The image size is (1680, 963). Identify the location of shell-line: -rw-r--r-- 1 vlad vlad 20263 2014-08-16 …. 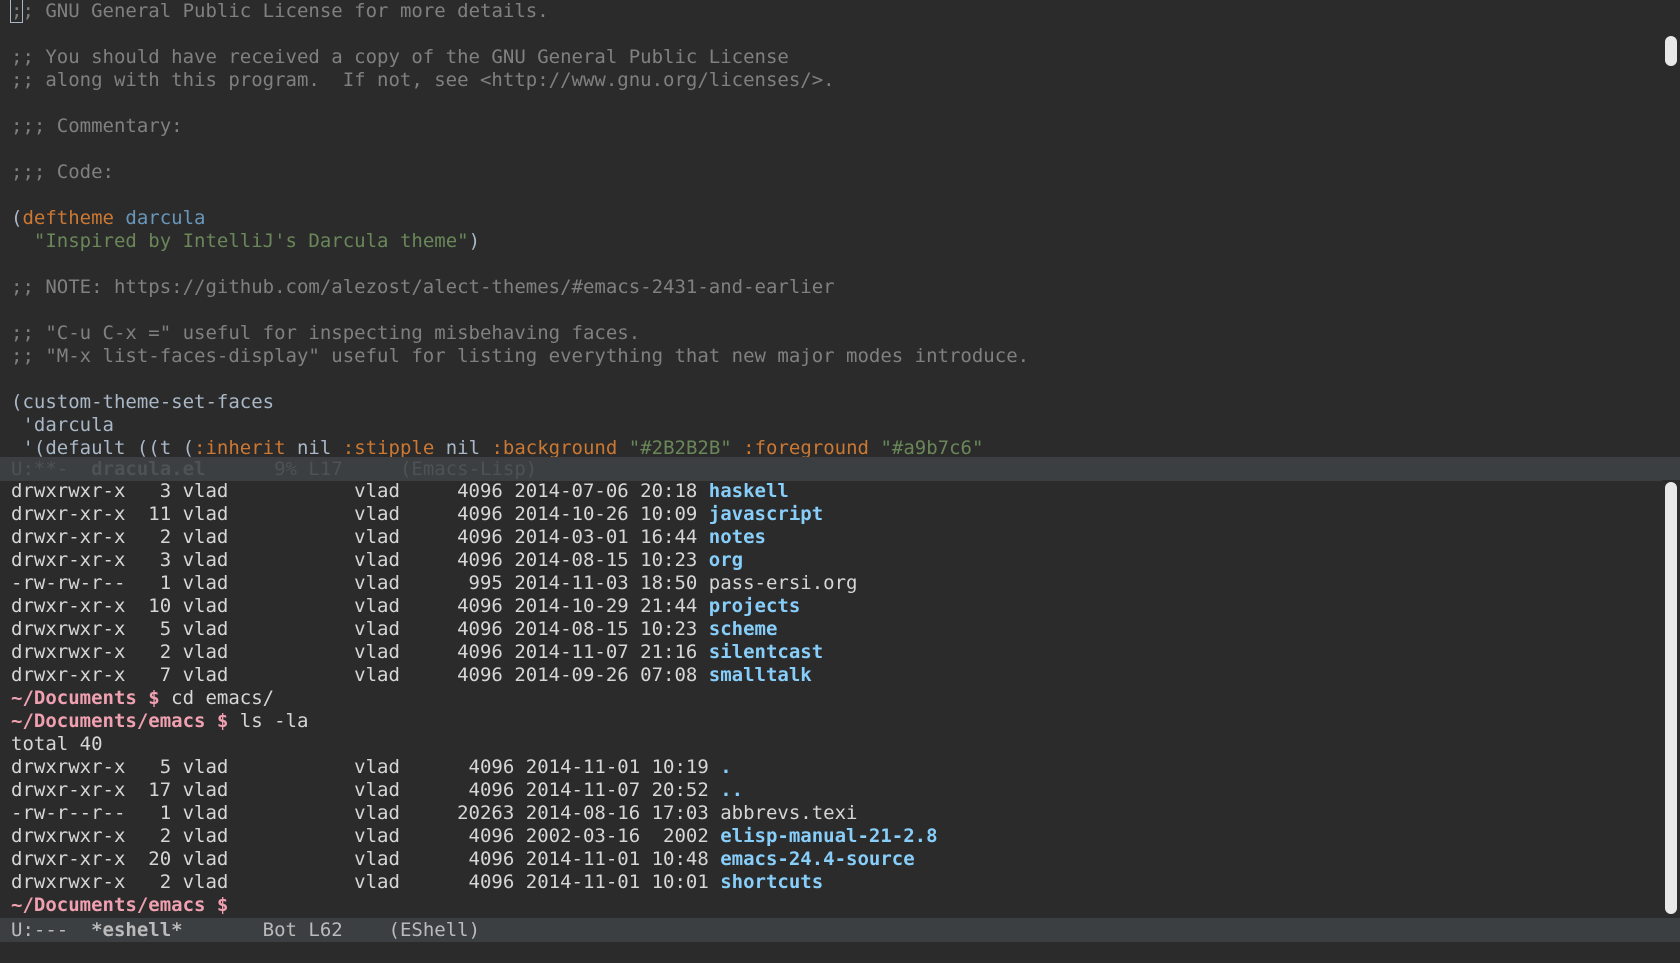
(836, 813).